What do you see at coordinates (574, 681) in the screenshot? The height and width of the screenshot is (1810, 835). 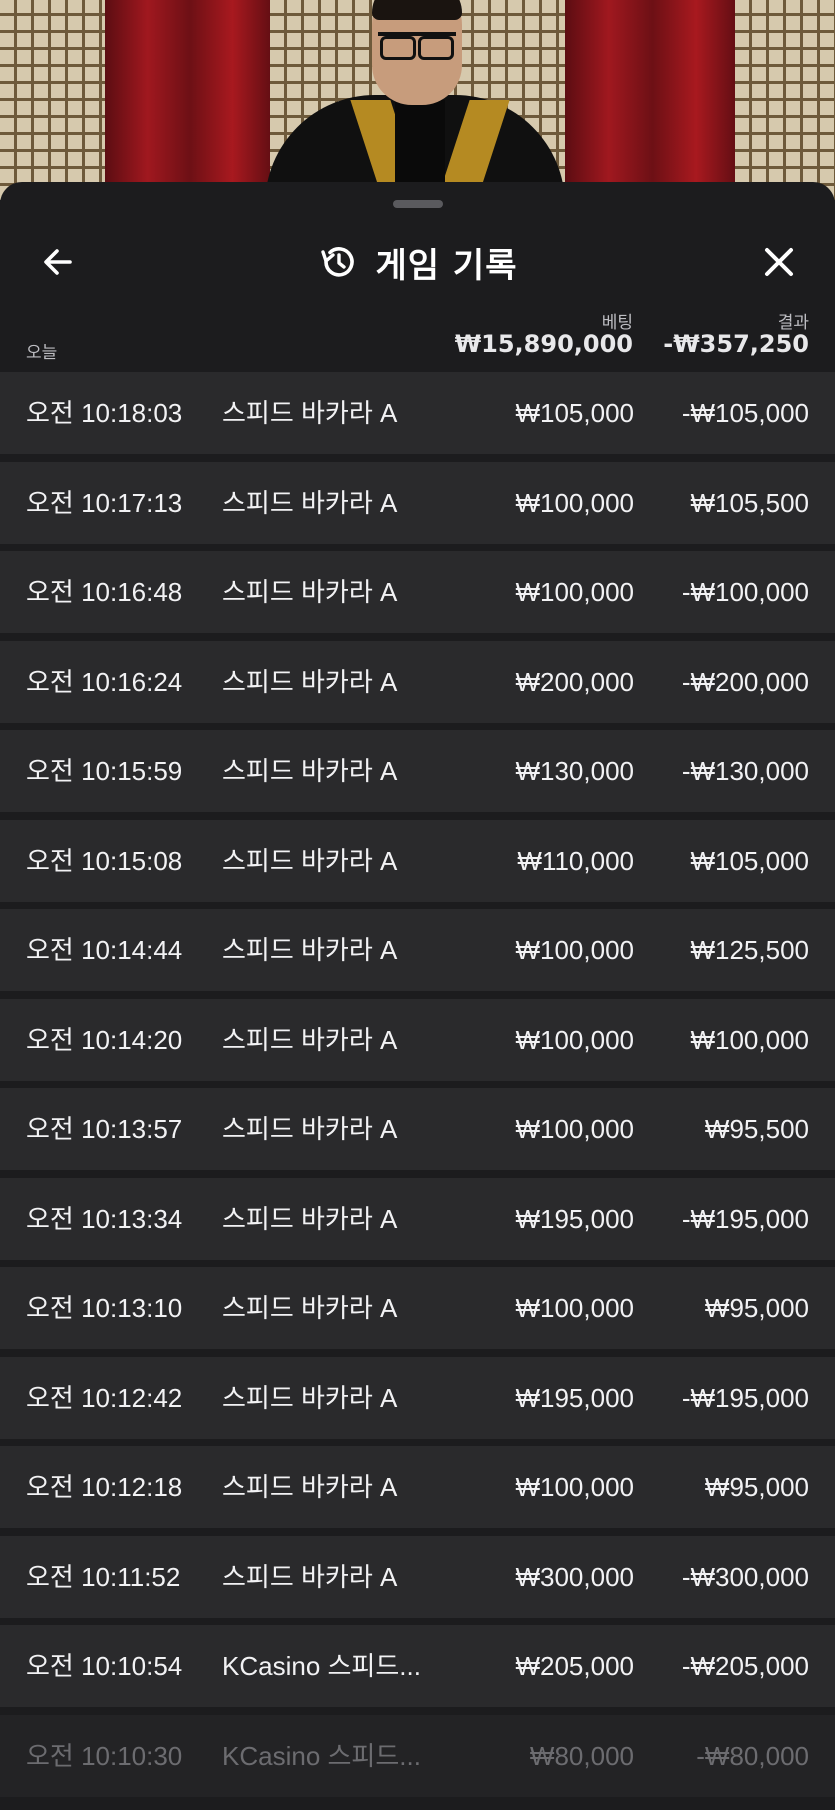 I see `row-bet-amount: ₩200,000` at bounding box center [574, 681].